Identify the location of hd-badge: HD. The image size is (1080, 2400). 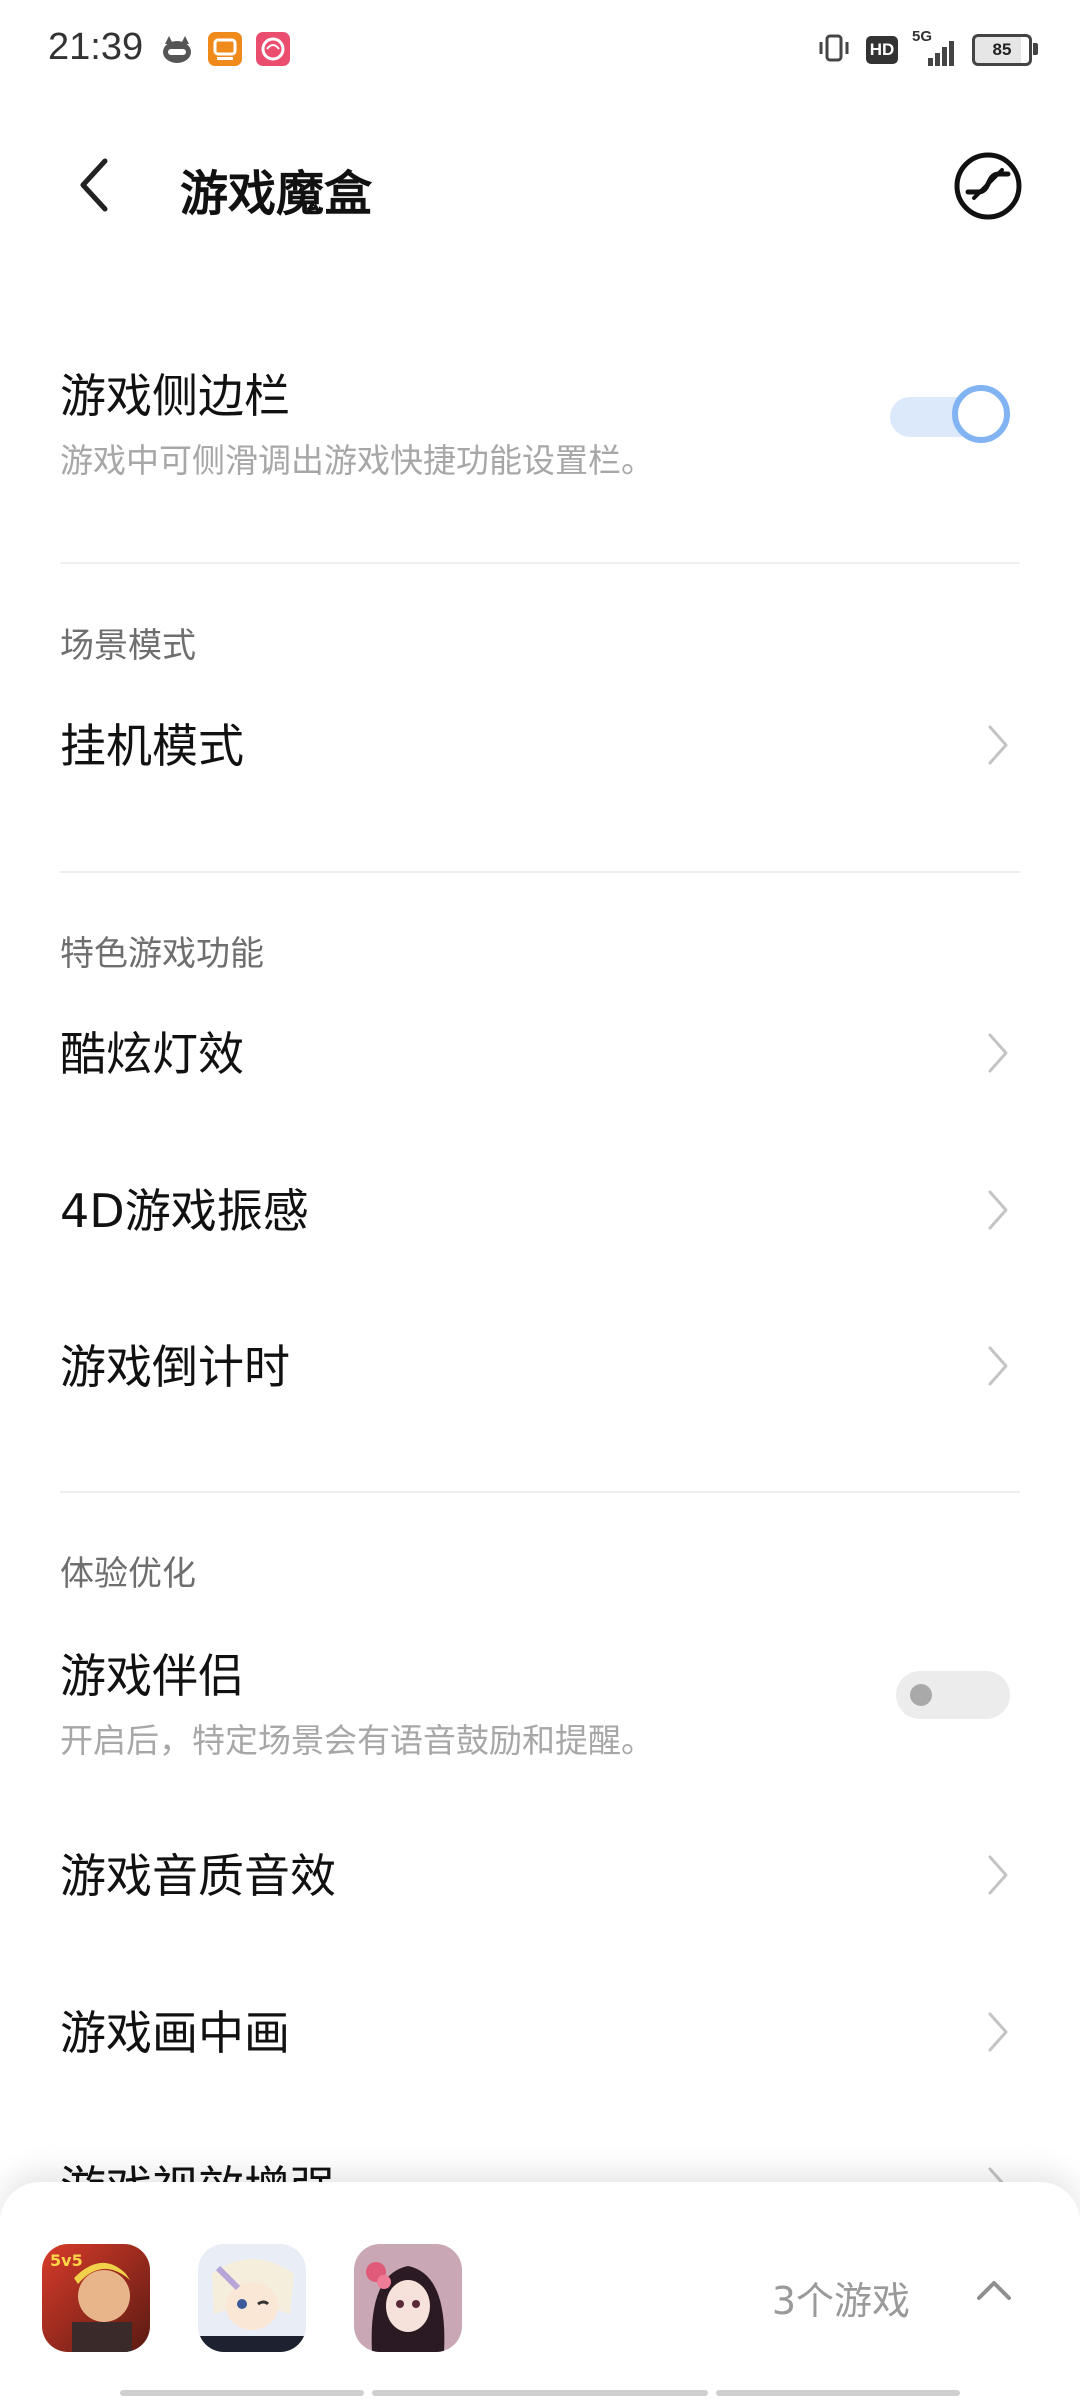
(882, 50).